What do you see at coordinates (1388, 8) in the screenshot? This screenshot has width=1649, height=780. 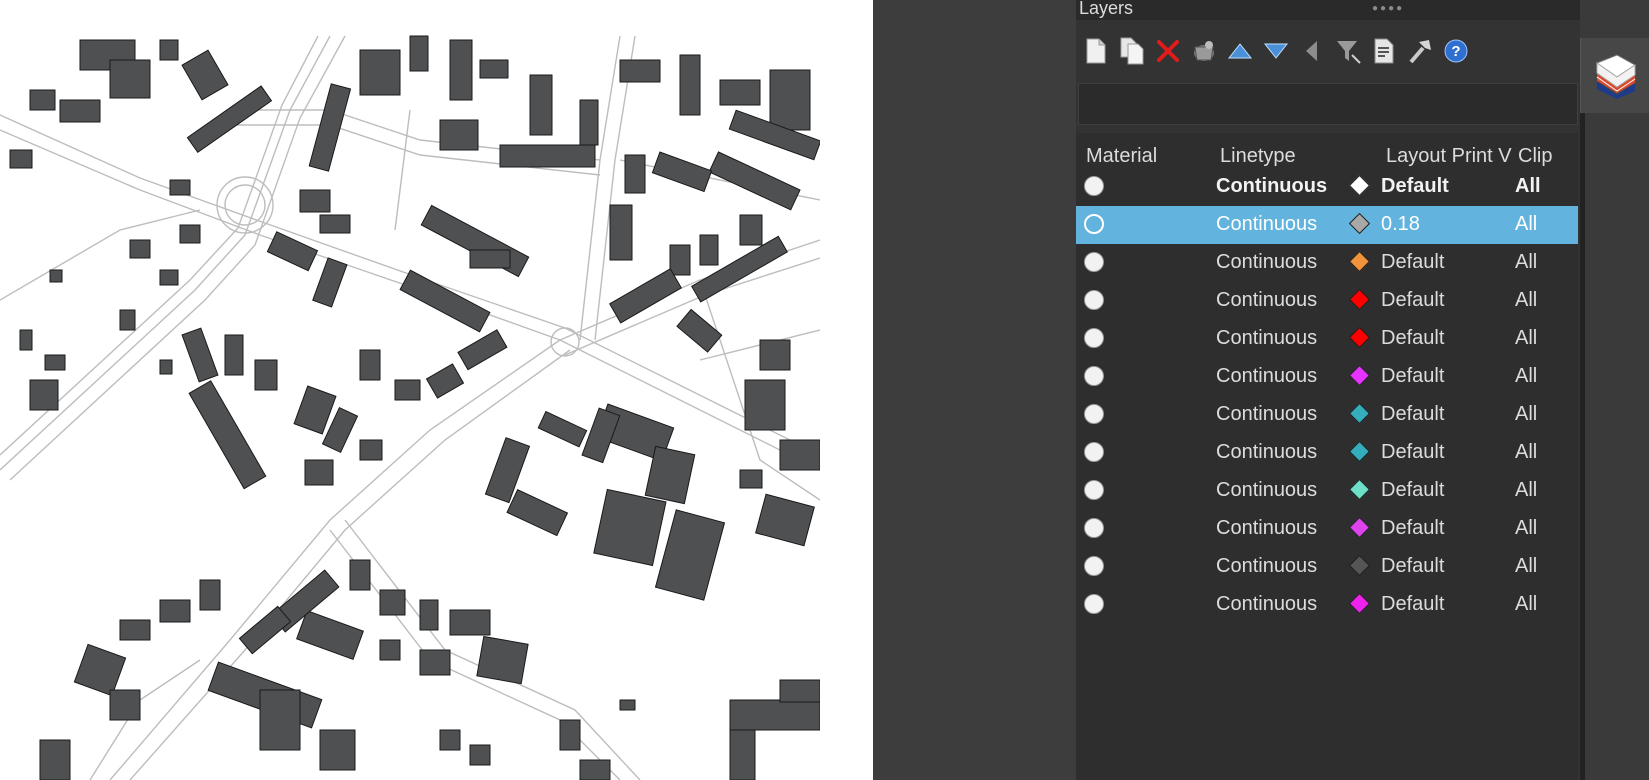 I see `drag-grip-icon: ●●●●` at bounding box center [1388, 8].